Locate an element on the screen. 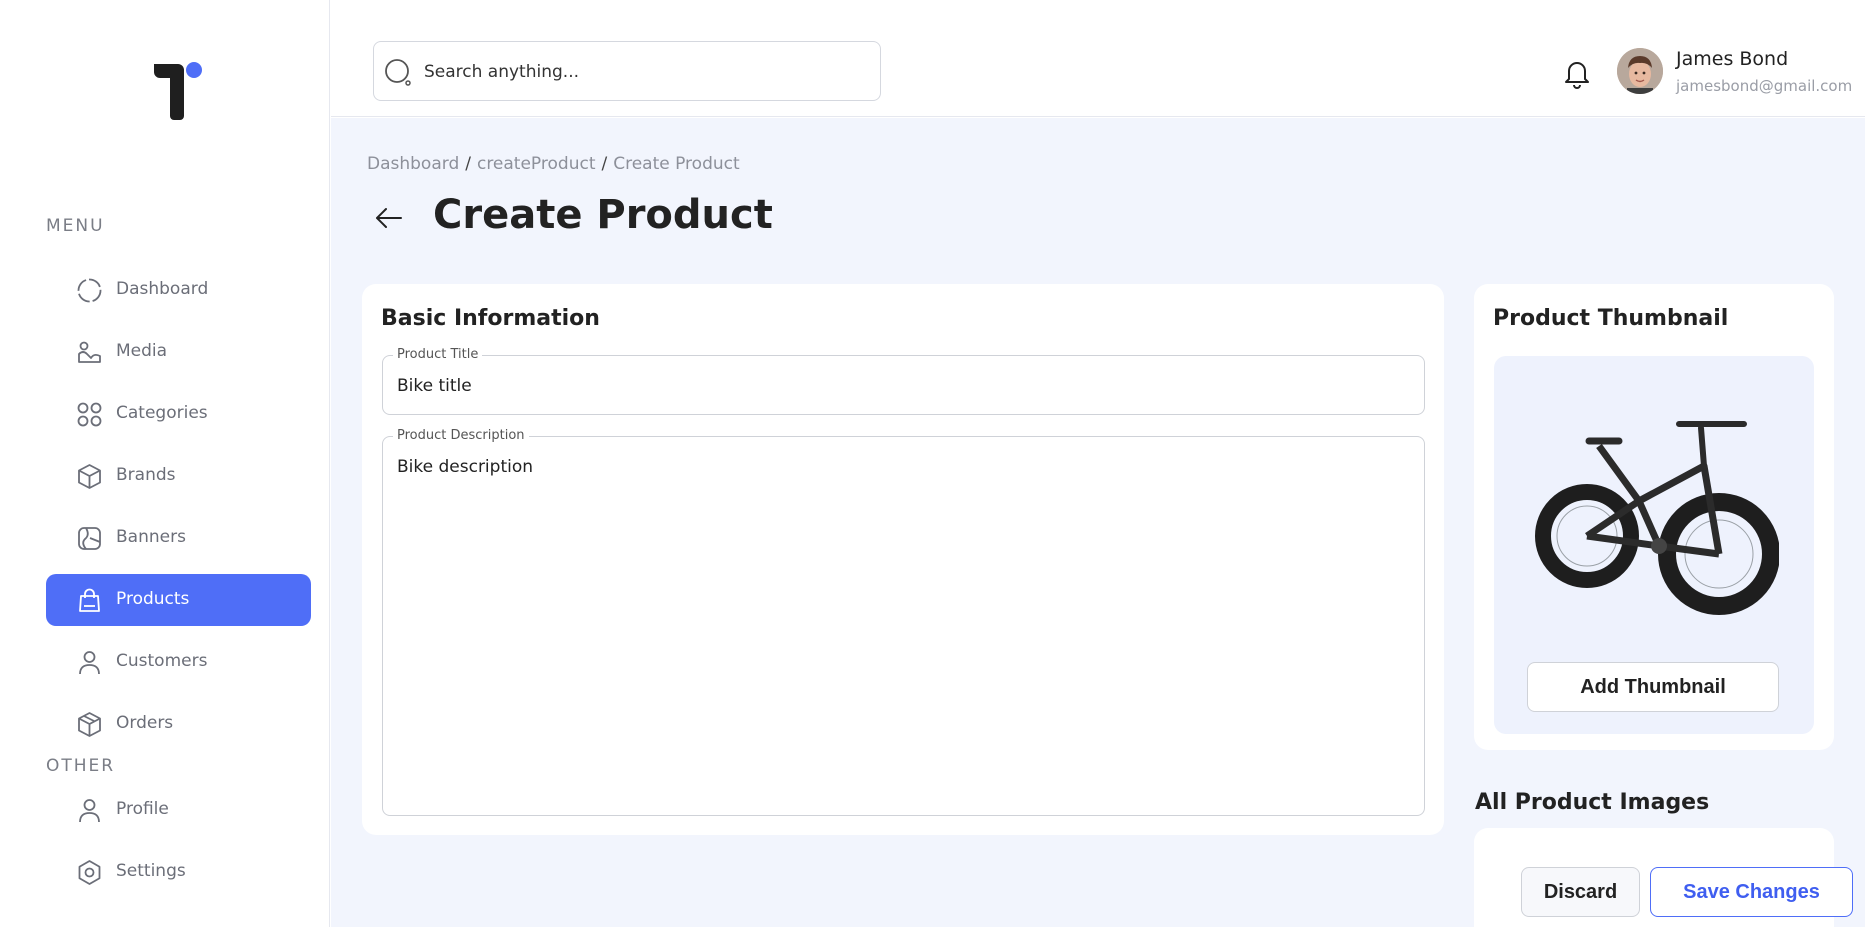  sidebar-item-banners: Banners is located at coordinates (178, 538).